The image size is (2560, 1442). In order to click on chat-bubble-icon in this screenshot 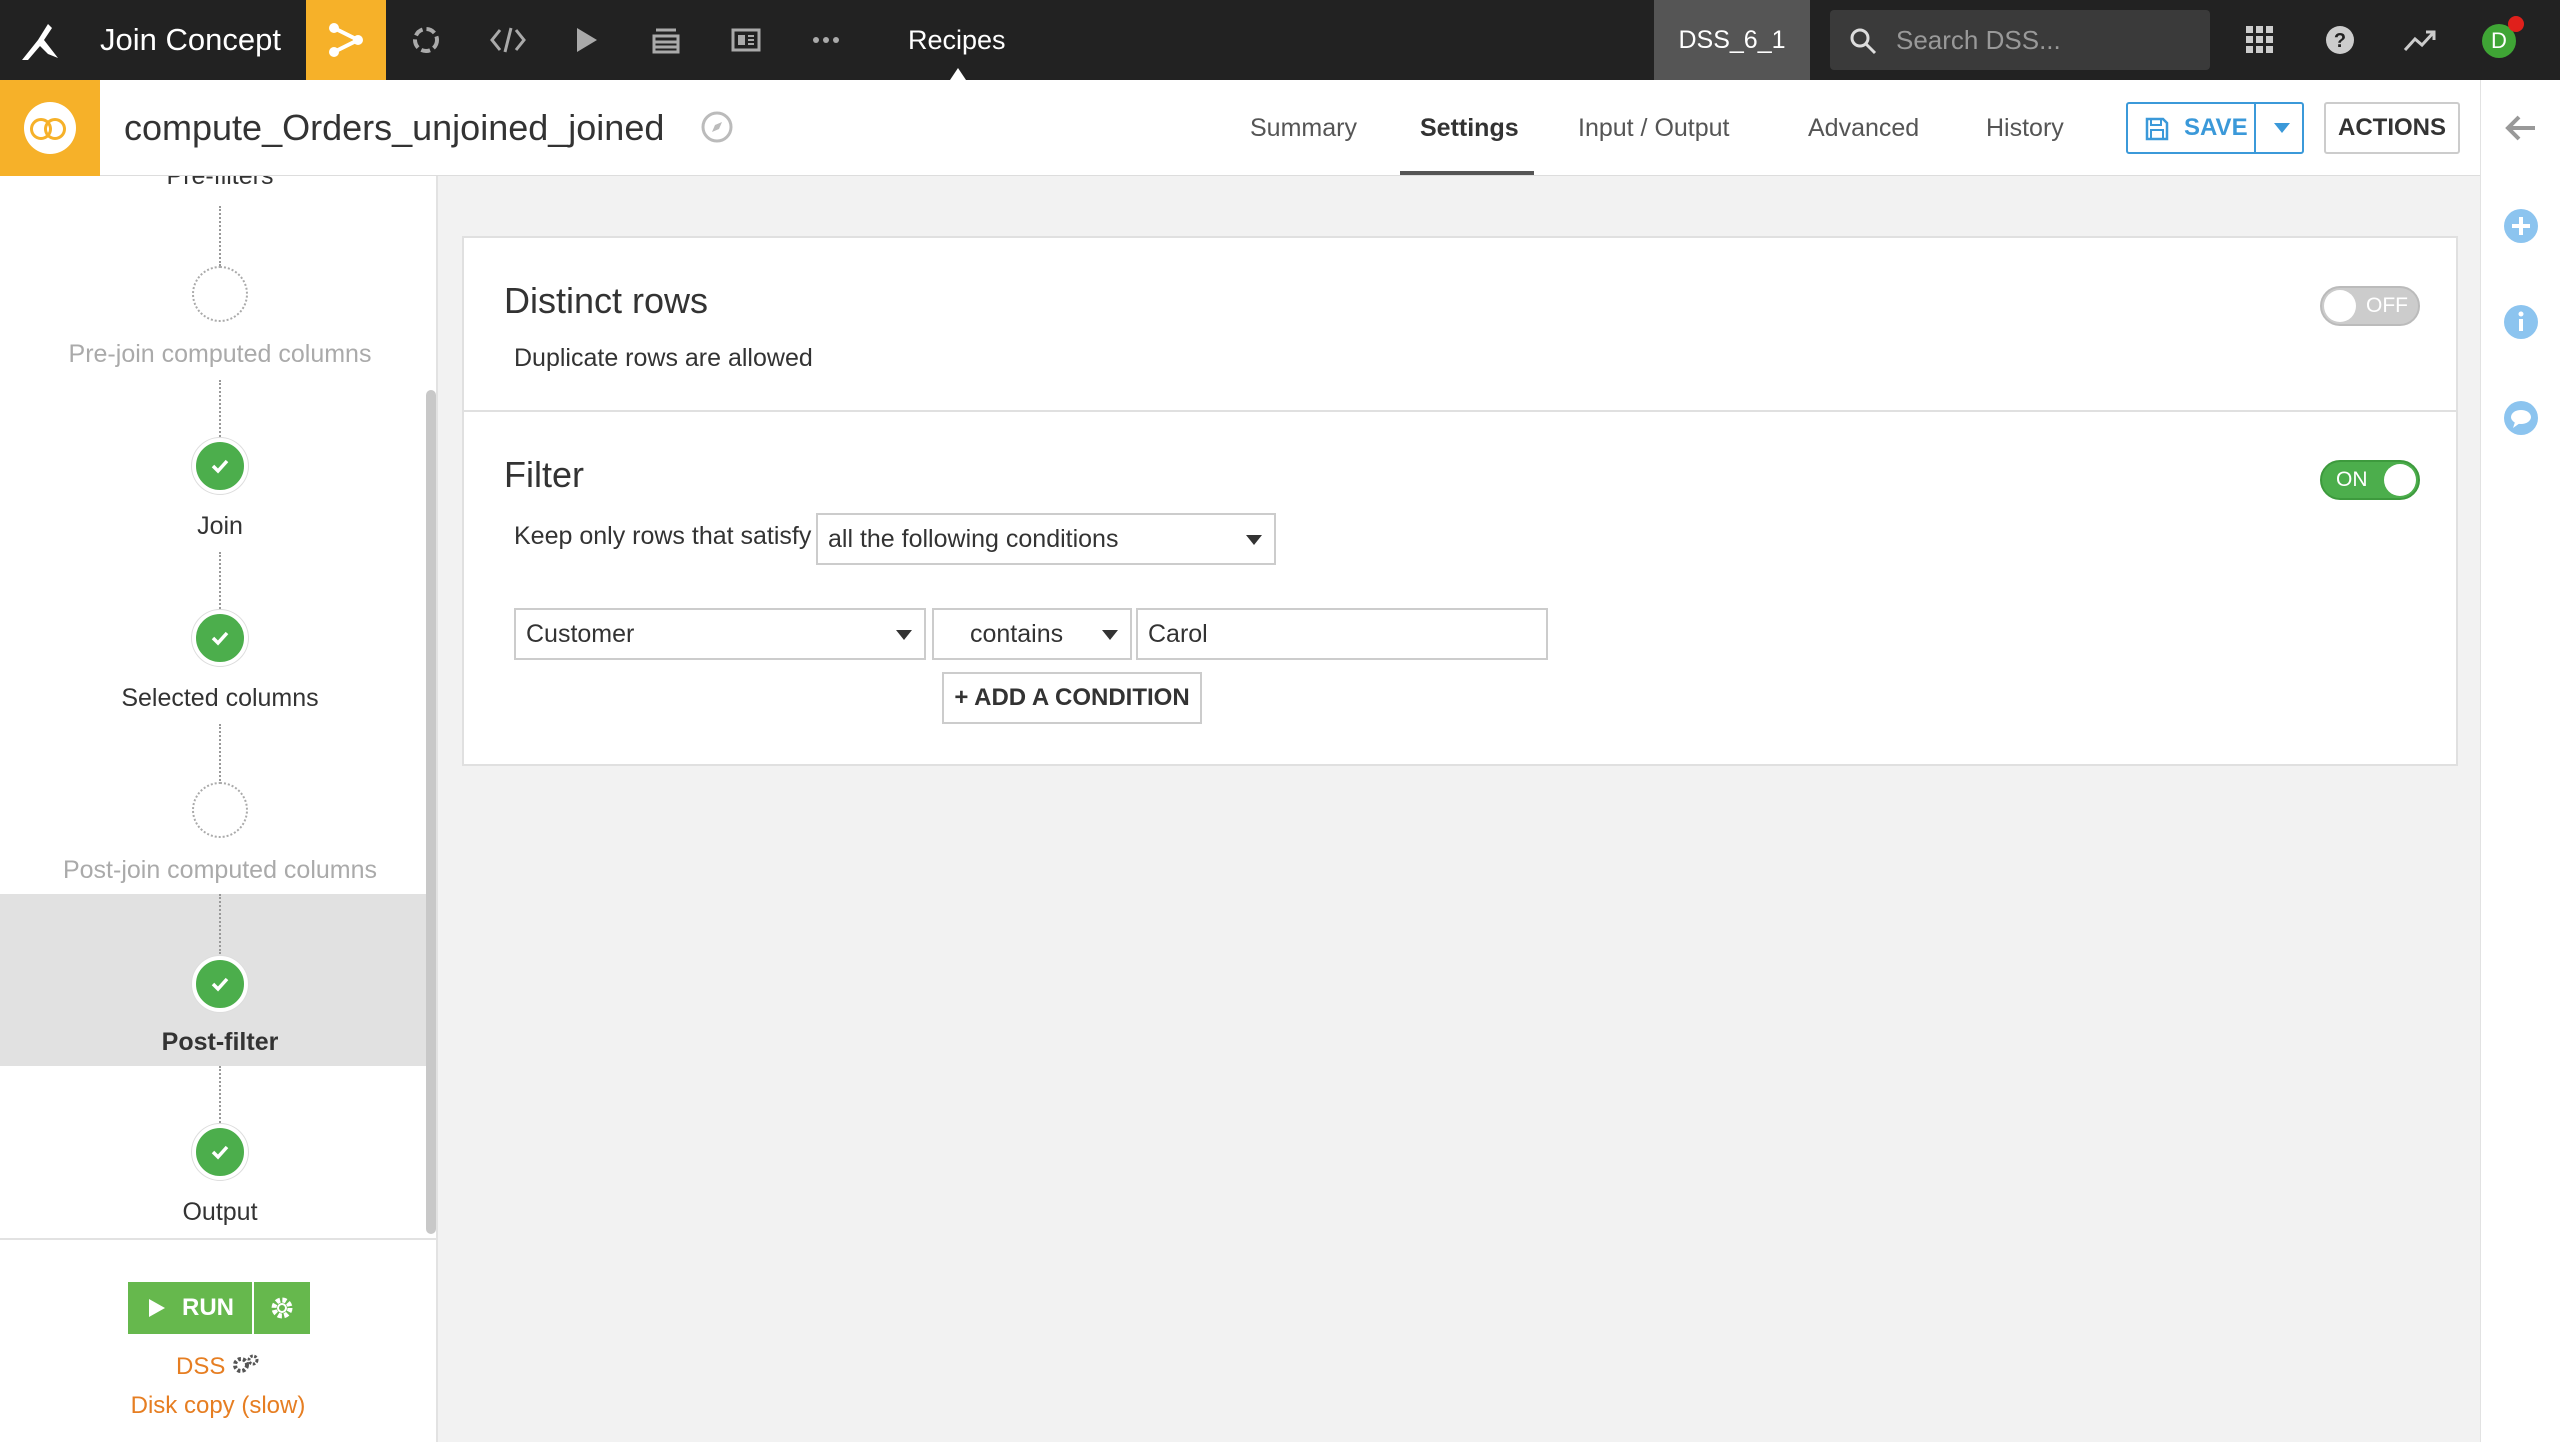, I will do `click(2521, 418)`.